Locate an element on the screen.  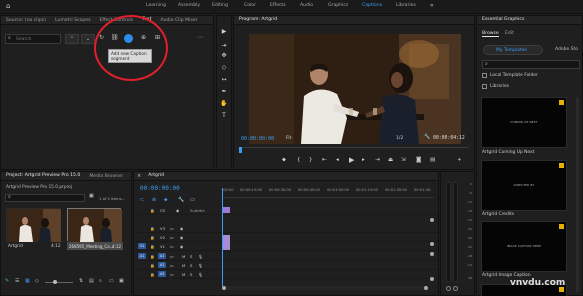
captions-track-icon: ▭ is located at coordinates (192, 200).